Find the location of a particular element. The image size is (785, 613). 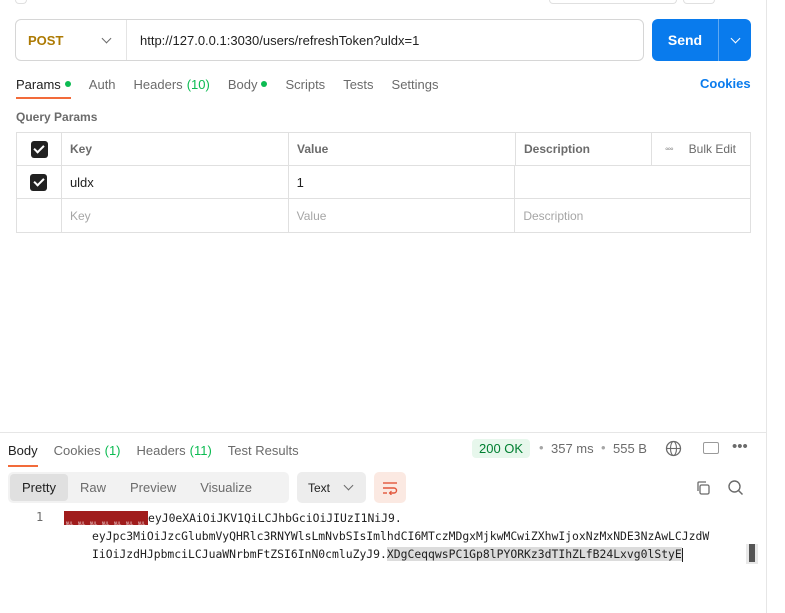

cookies-link: Cookies is located at coordinates (725, 83).